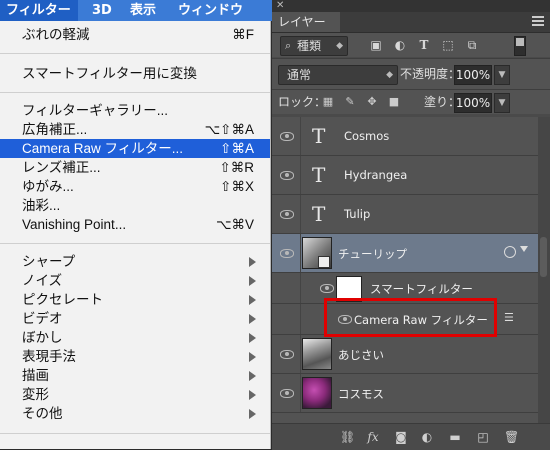  I want to click on lock-brush-icon: ✎, so click(350, 102).